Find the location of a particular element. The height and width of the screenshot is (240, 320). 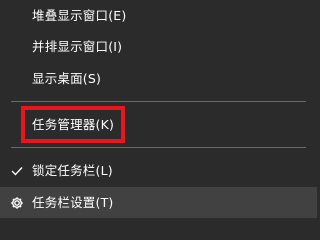

checkmark-icon is located at coordinates (17, 170).